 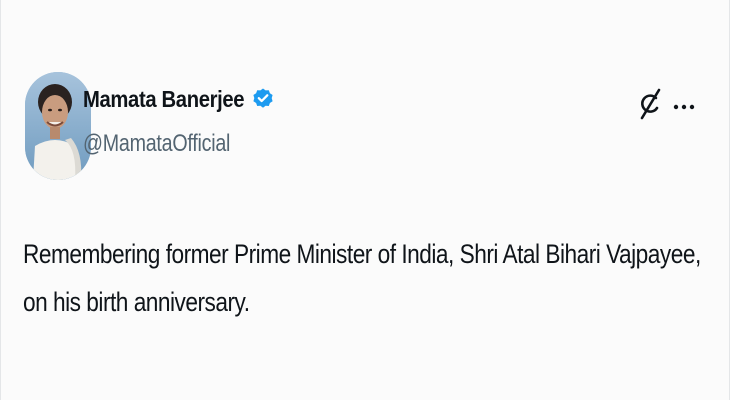 I want to click on tweet-actions, so click(x=666, y=104).